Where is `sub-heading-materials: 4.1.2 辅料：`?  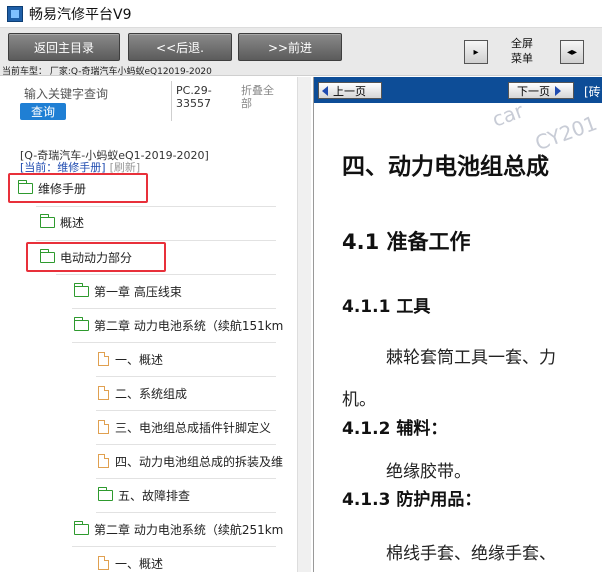
sub-heading-materials: 4.1.2 辅料： is located at coordinates (395, 429).